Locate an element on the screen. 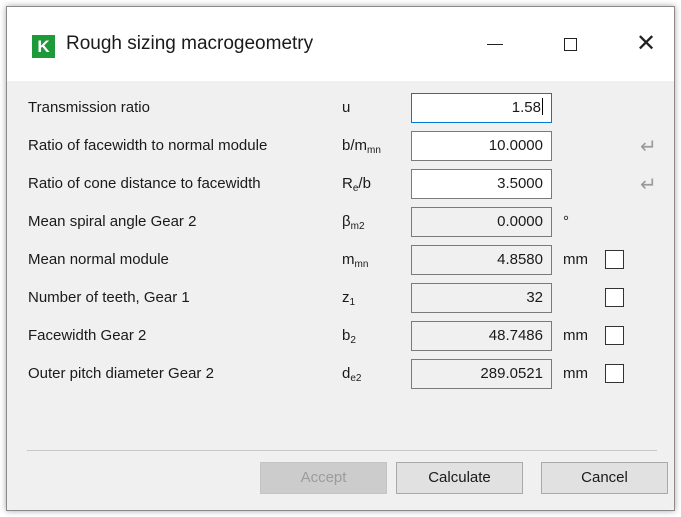  cone-distance-ratio-input: 3.5000 is located at coordinates (481, 184).